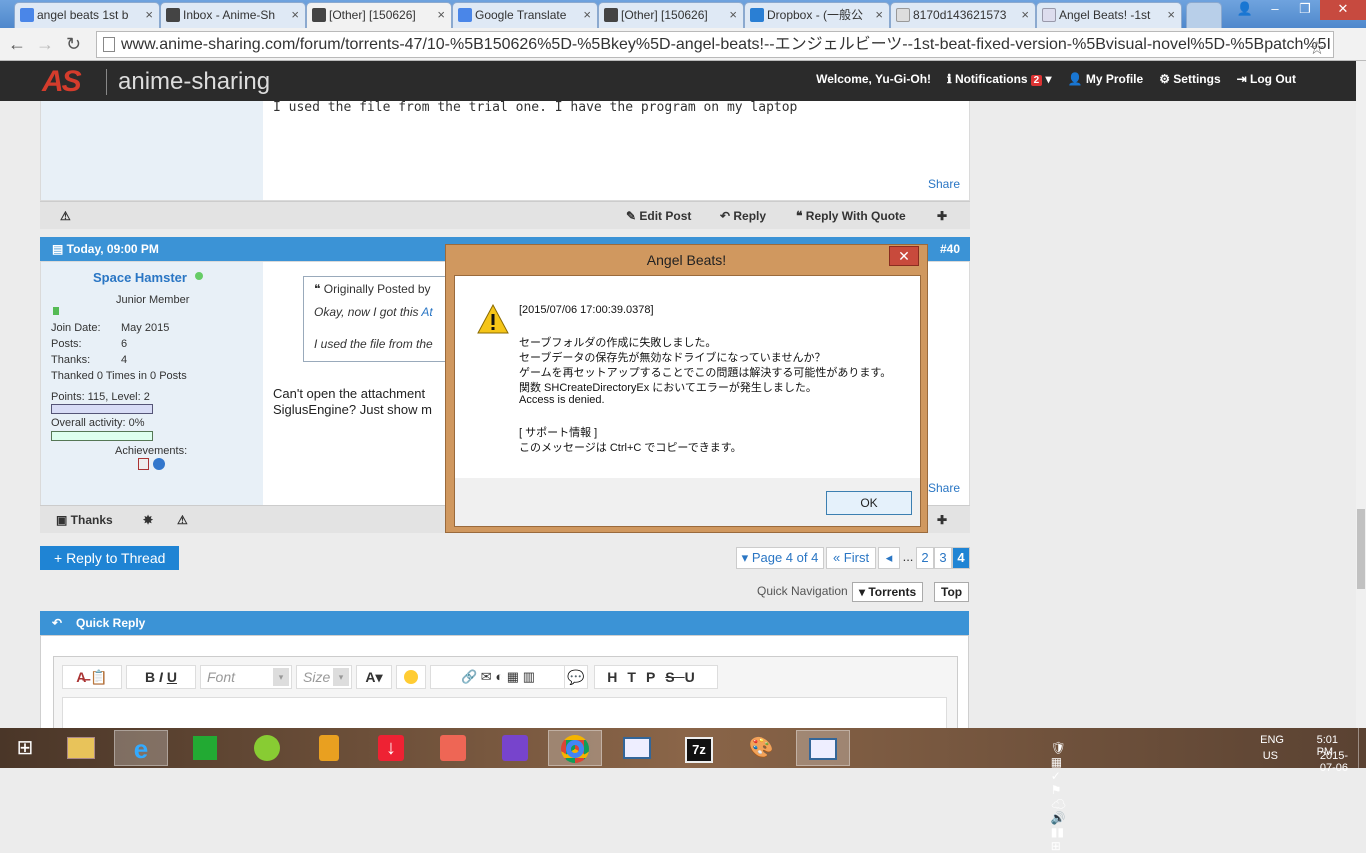 The width and height of the screenshot is (1366, 853). I want to click on torrents-nav-button: ▾ Torrents, so click(888, 592).